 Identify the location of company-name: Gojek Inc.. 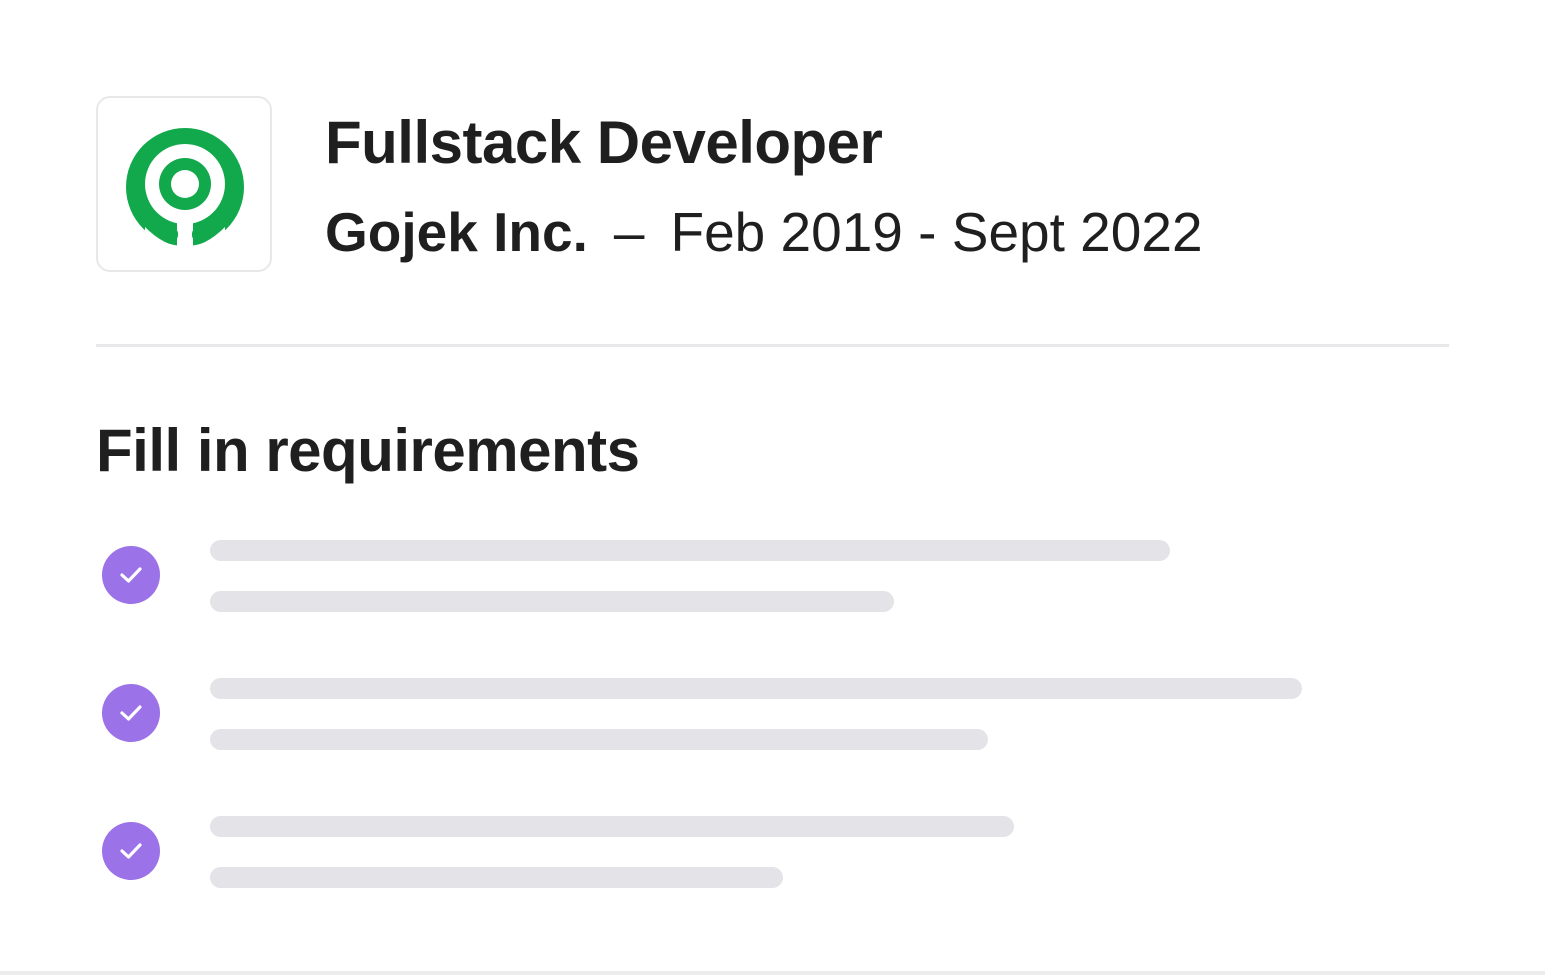
(456, 232).